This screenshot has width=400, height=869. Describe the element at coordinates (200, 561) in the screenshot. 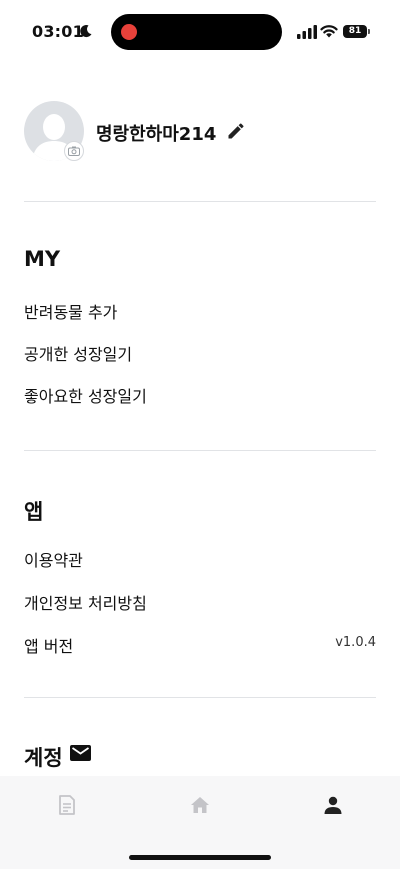

I see `menu-item-terms: 이용약관` at that location.